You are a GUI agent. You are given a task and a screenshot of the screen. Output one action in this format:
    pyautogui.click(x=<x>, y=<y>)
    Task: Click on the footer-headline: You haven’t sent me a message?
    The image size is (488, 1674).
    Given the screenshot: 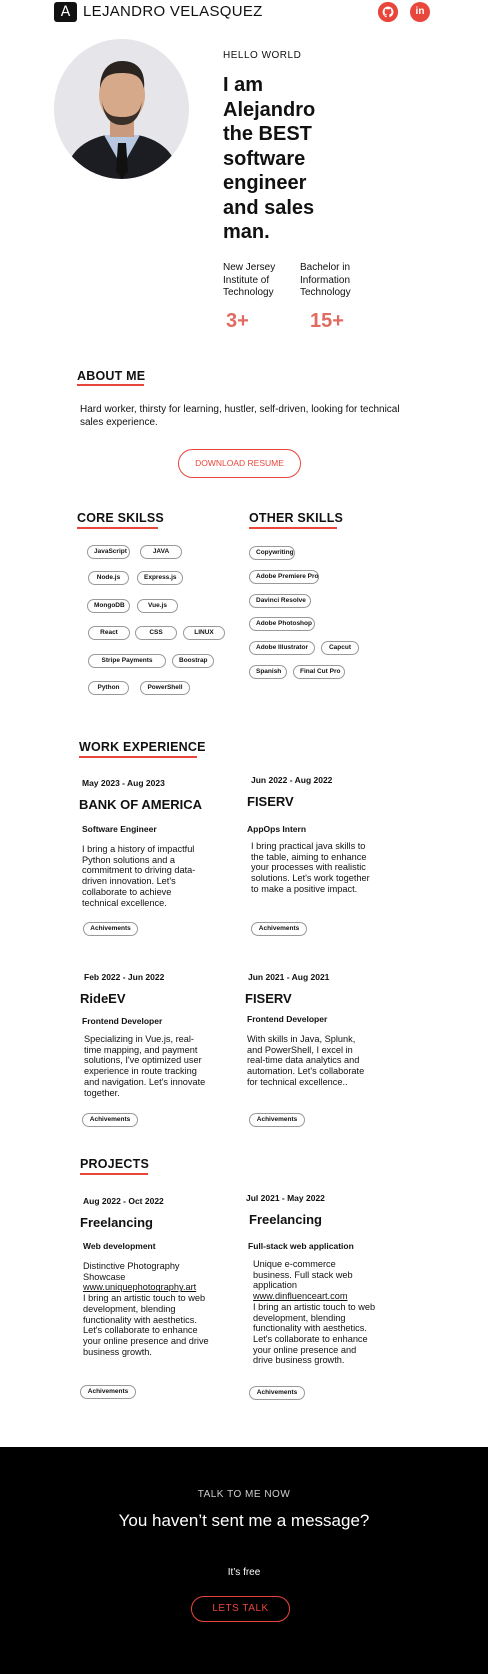 What is the action you would take?
    pyautogui.click(x=244, y=1520)
    